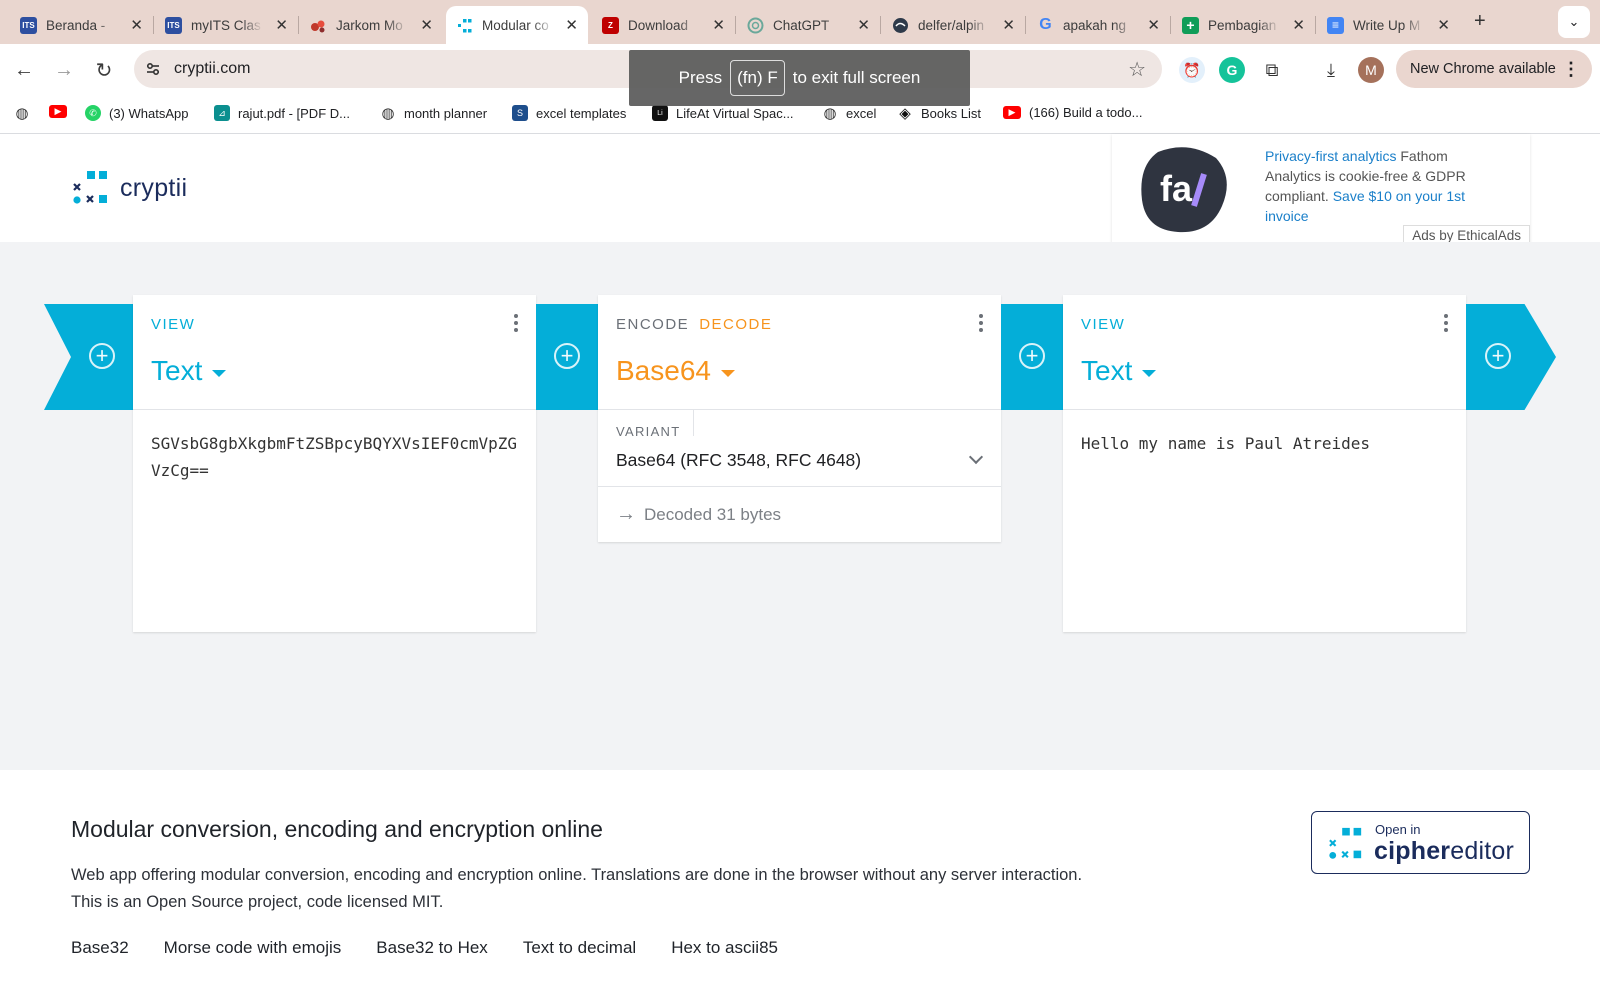  I want to click on download-icon: ⤓, so click(1331, 70).